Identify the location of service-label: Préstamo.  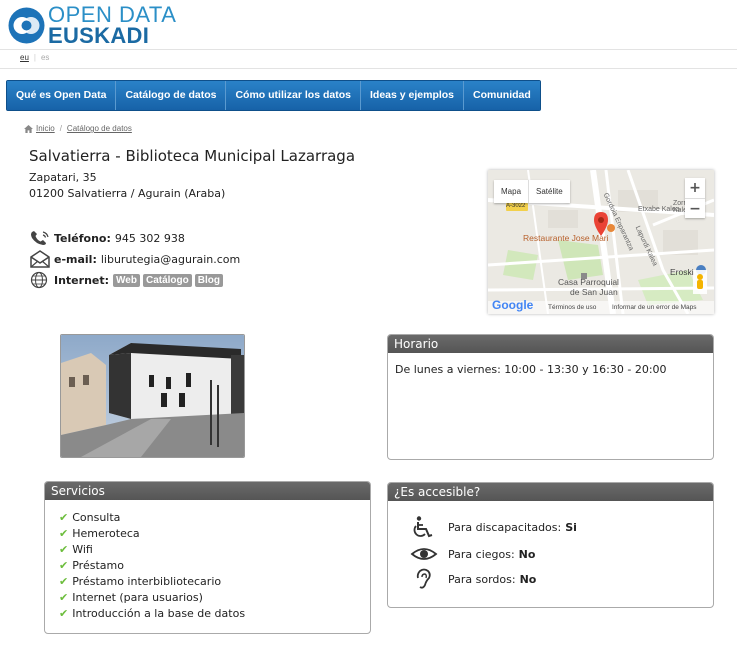
(98, 565).